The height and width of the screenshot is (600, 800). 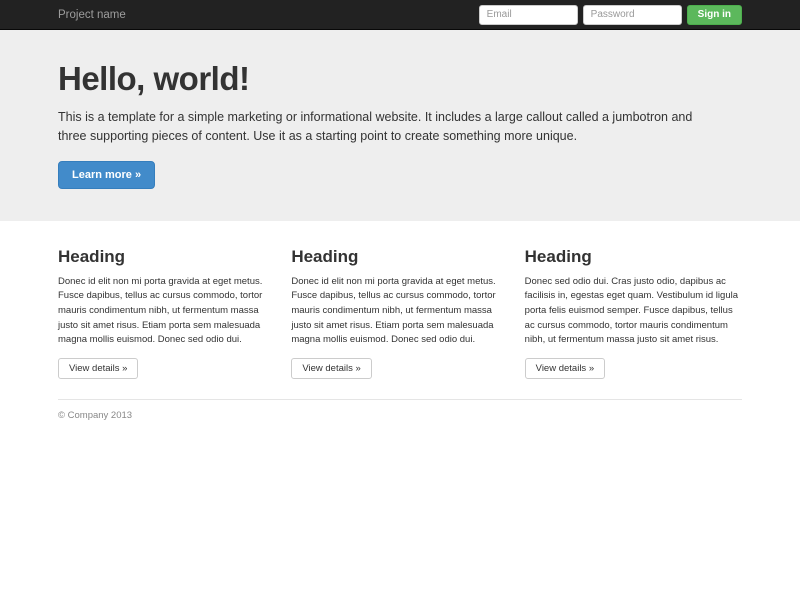 What do you see at coordinates (98, 369) in the screenshot?
I see `view-details-button-1: View details »` at bounding box center [98, 369].